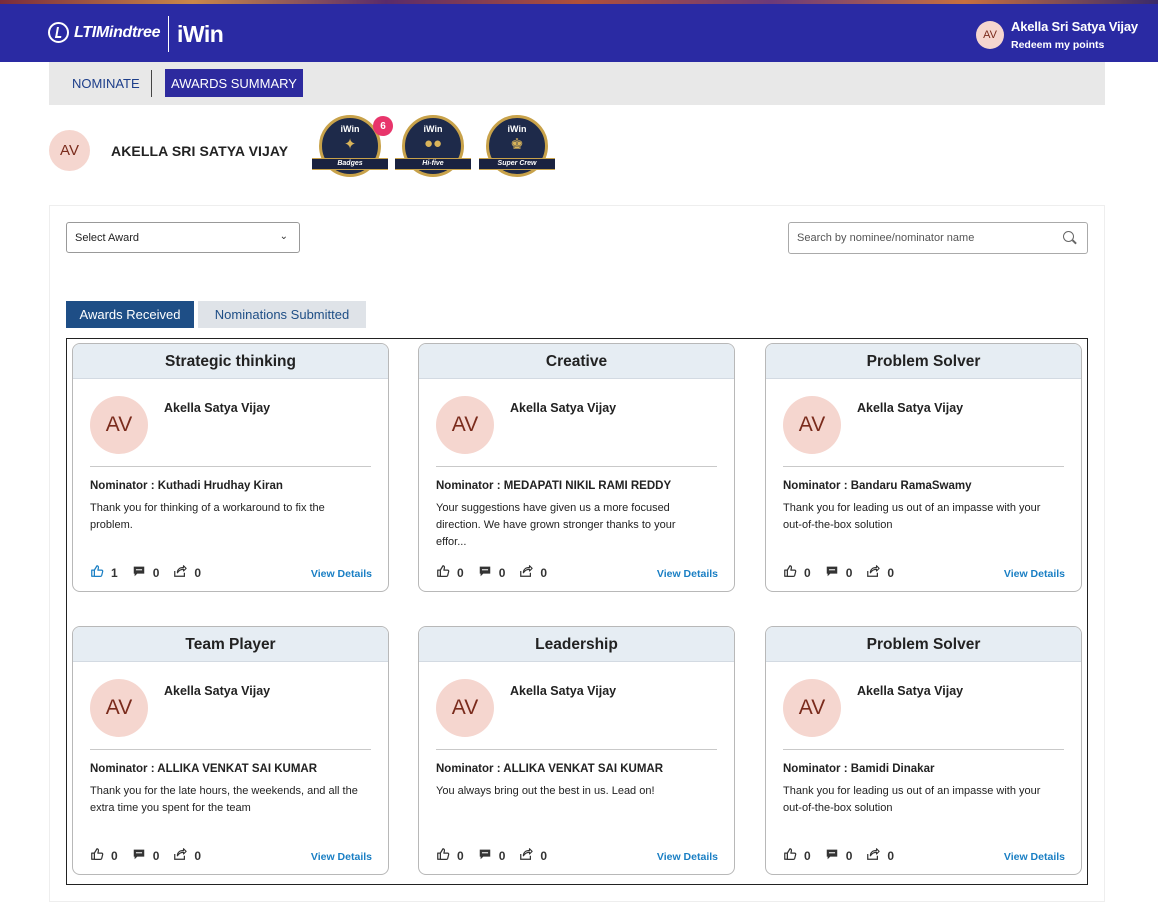 The width and height of the screenshot is (1158, 902). I want to click on comment-icon, so click(485, 855).